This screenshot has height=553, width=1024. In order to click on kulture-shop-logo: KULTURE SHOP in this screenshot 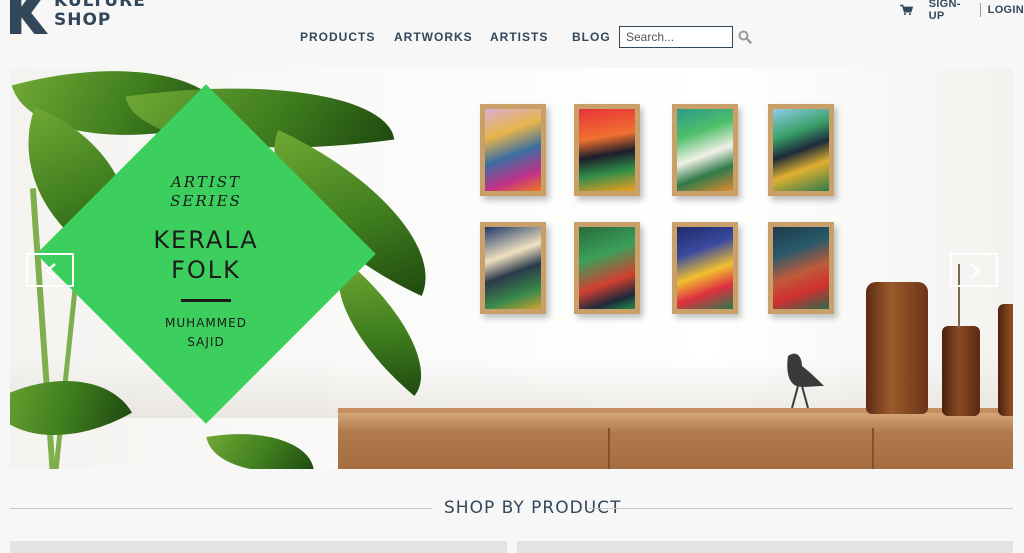, I will do `click(77, 19)`.